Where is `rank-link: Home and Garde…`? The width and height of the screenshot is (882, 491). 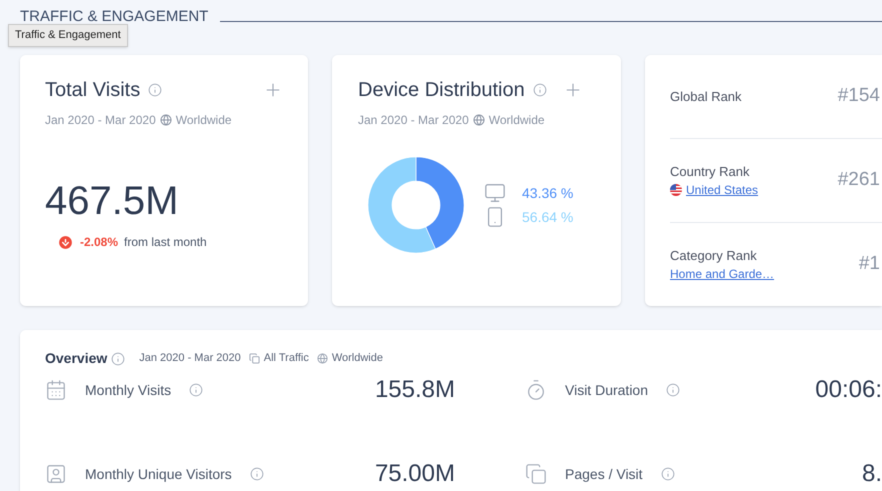
rank-link: Home and Garde… is located at coordinates (722, 274).